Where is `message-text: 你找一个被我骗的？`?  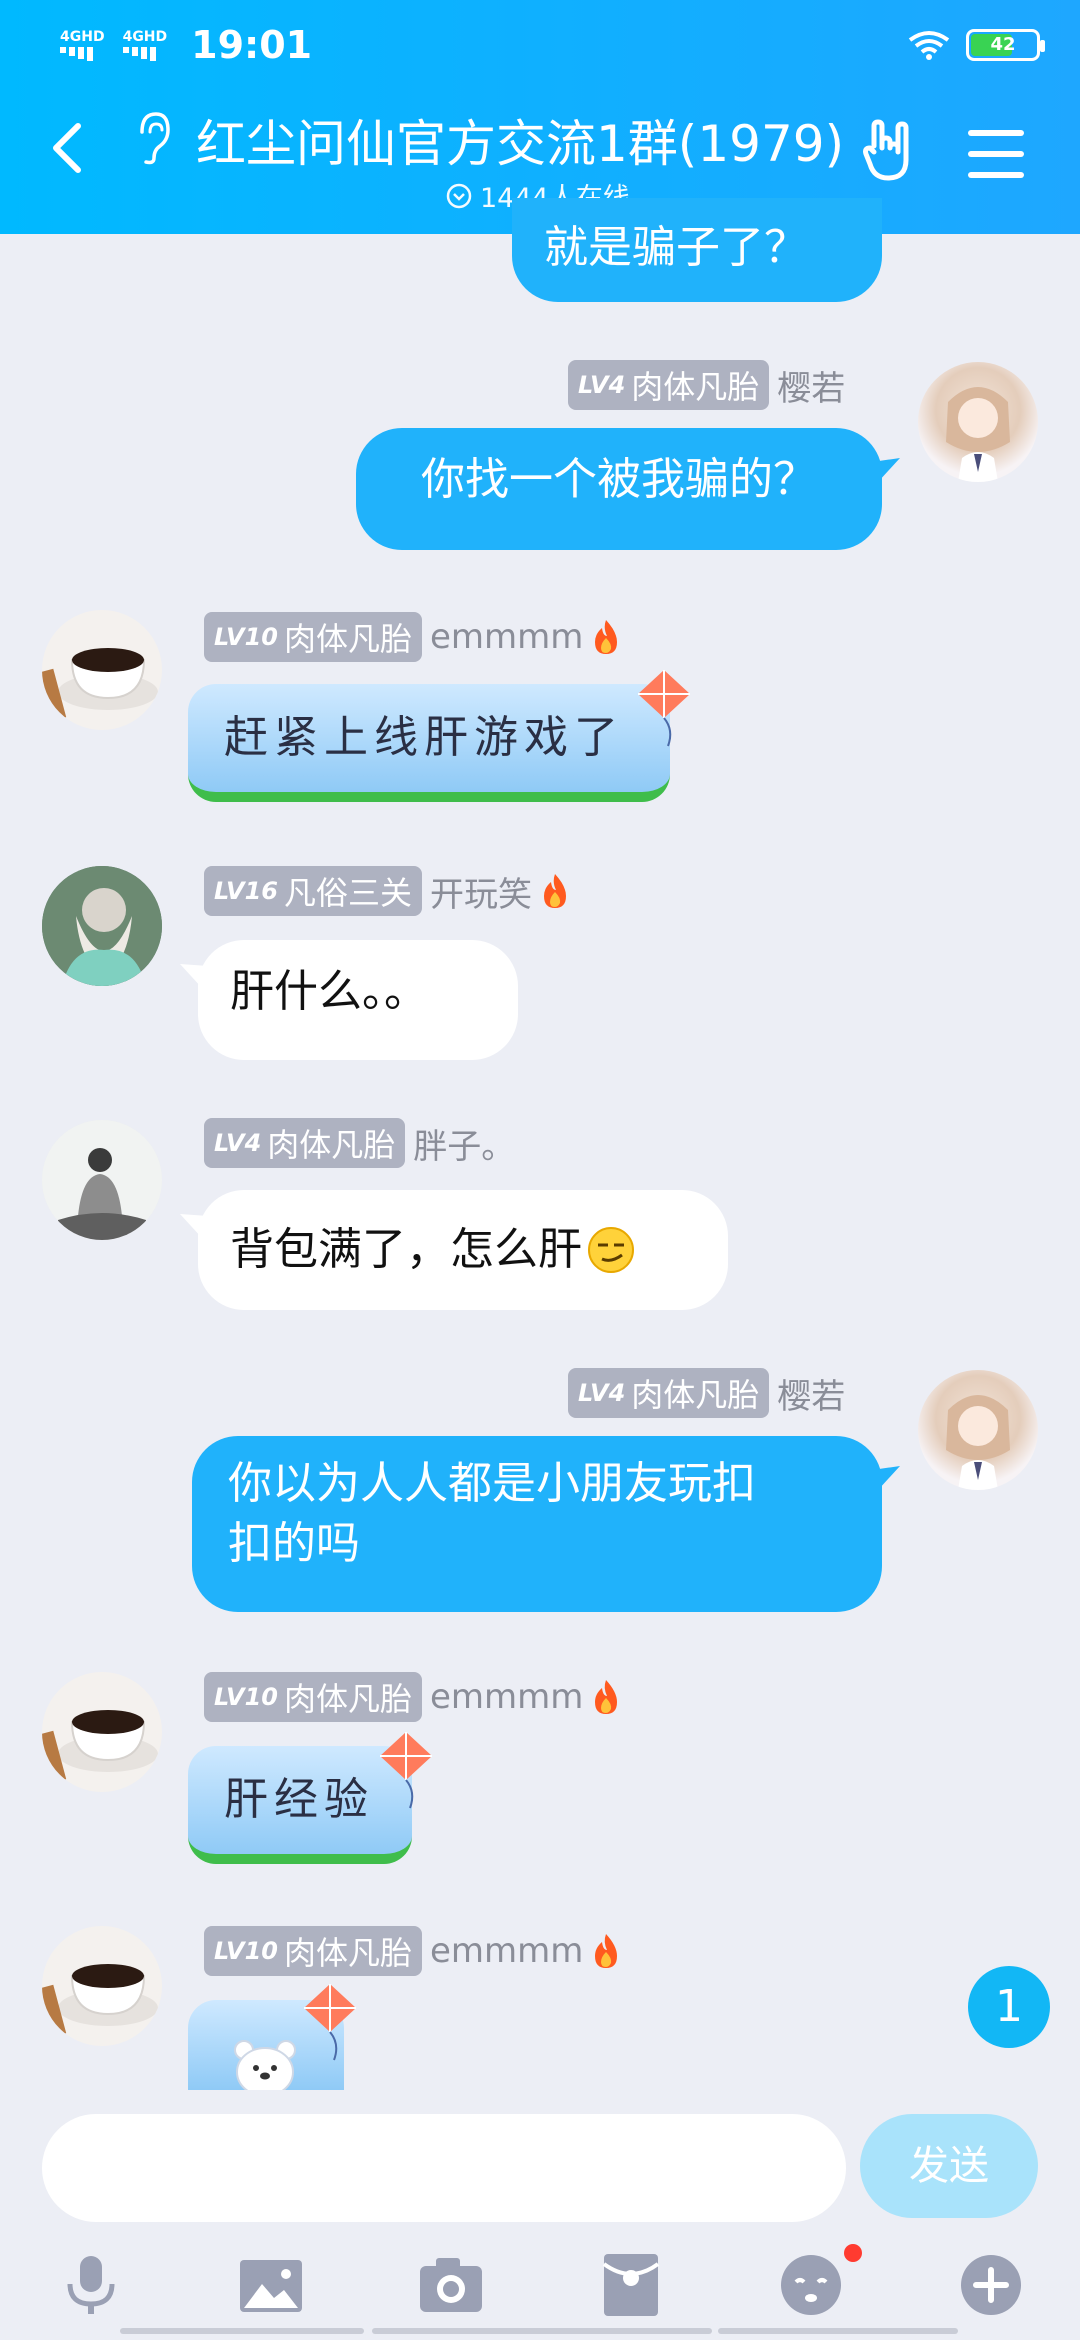
message-text: 你找一个被我骗的？ is located at coordinates (619, 479).